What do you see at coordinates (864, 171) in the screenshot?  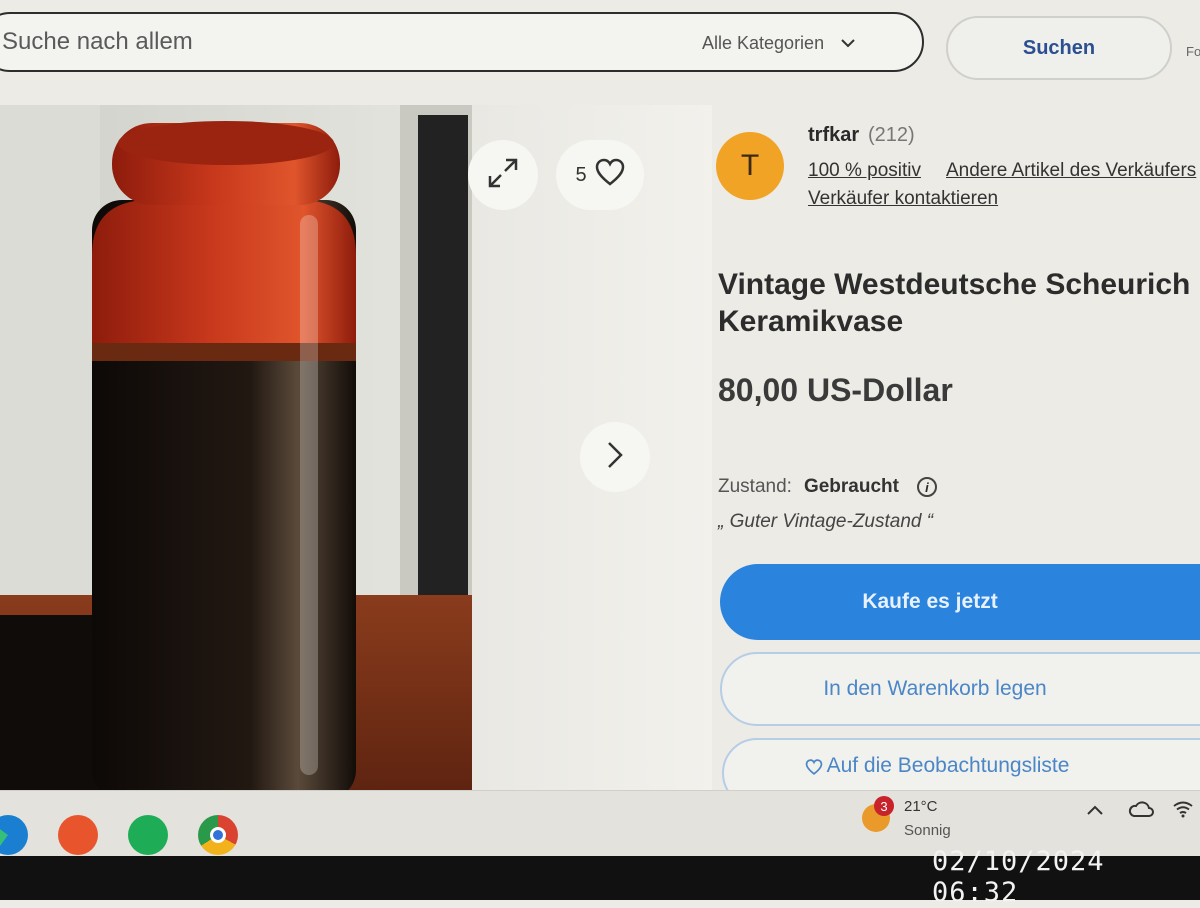 I see `seller-feedback-link: 100 % positiv` at bounding box center [864, 171].